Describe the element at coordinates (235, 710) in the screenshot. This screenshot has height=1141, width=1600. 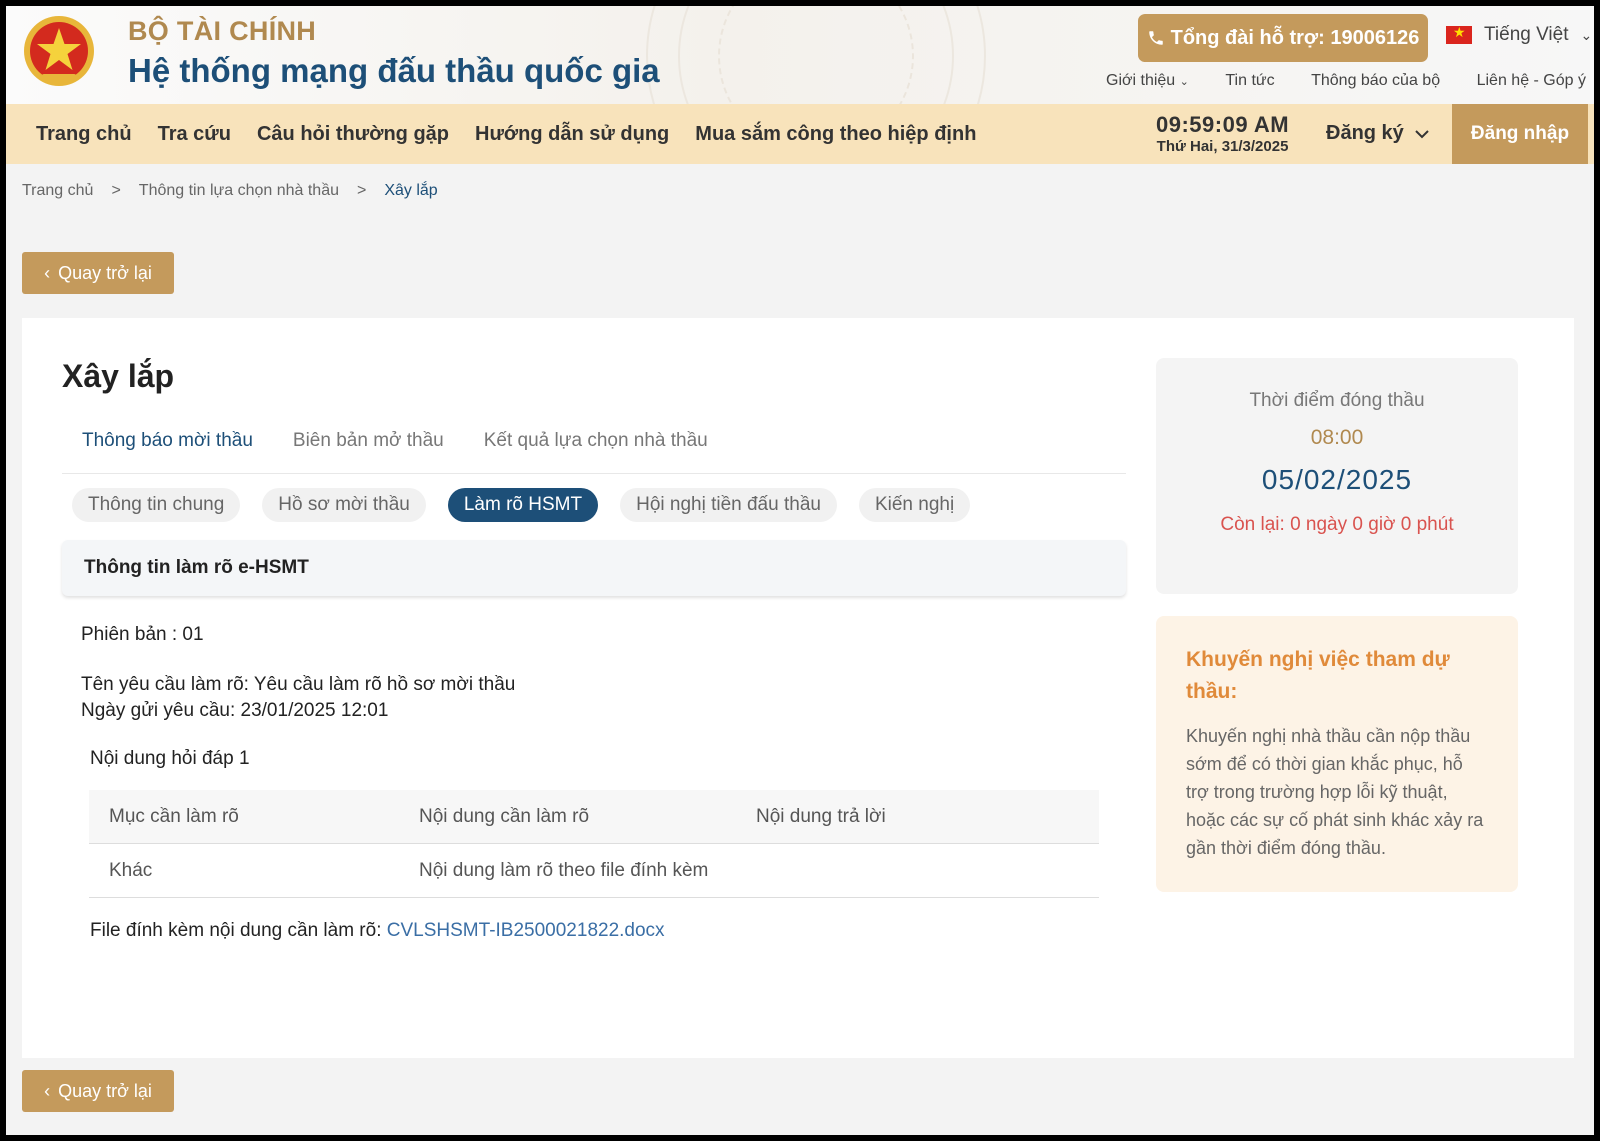
I see `request-date: Ngày gửi yêu cầu: 23/01/2025 12:01` at that location.